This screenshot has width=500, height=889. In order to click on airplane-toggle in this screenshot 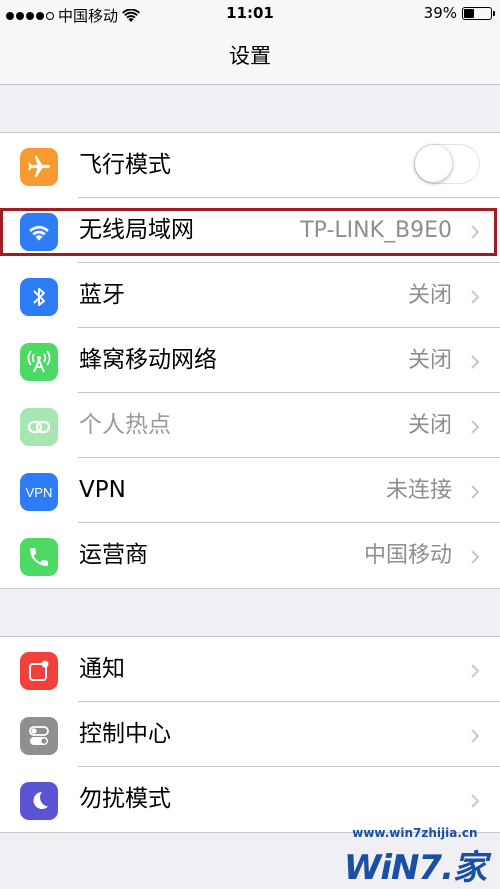, I will do `click(447, 164)`.